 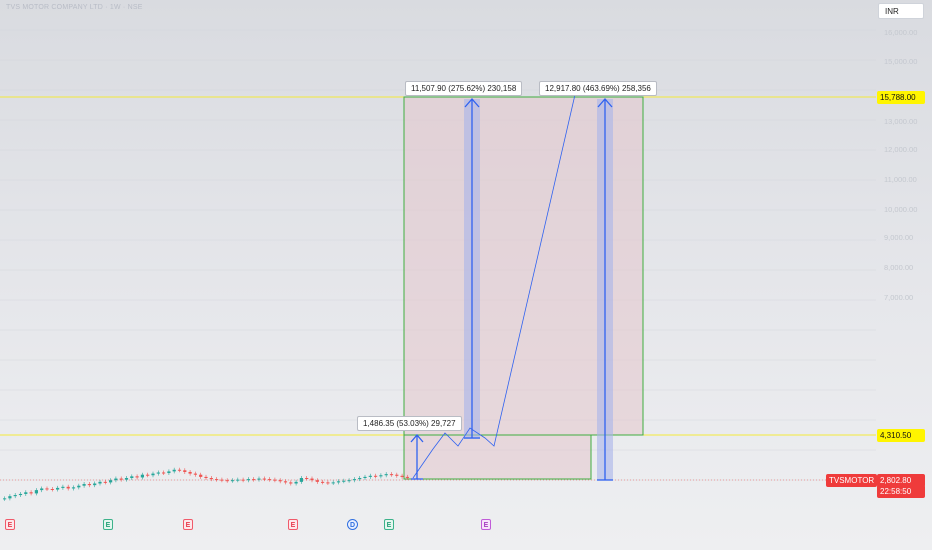 What do you see at coordinates (352, 524) in the screenshot?
I see `dividend-event-icon: D` at bounding box center [352, 524].